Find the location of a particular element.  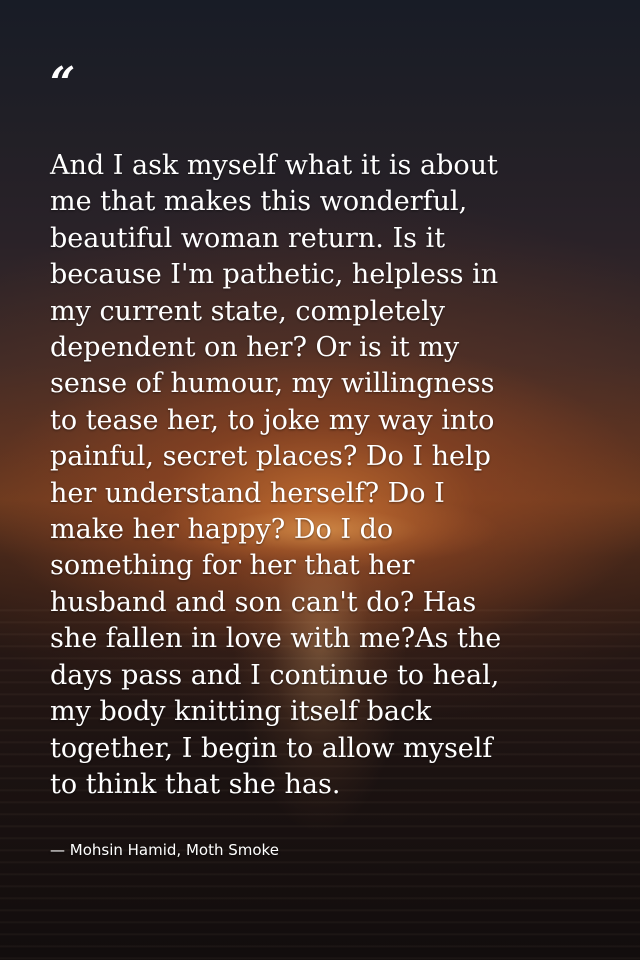

quote-line: And I ask myself what it is about is located at coordinates (274, 165).